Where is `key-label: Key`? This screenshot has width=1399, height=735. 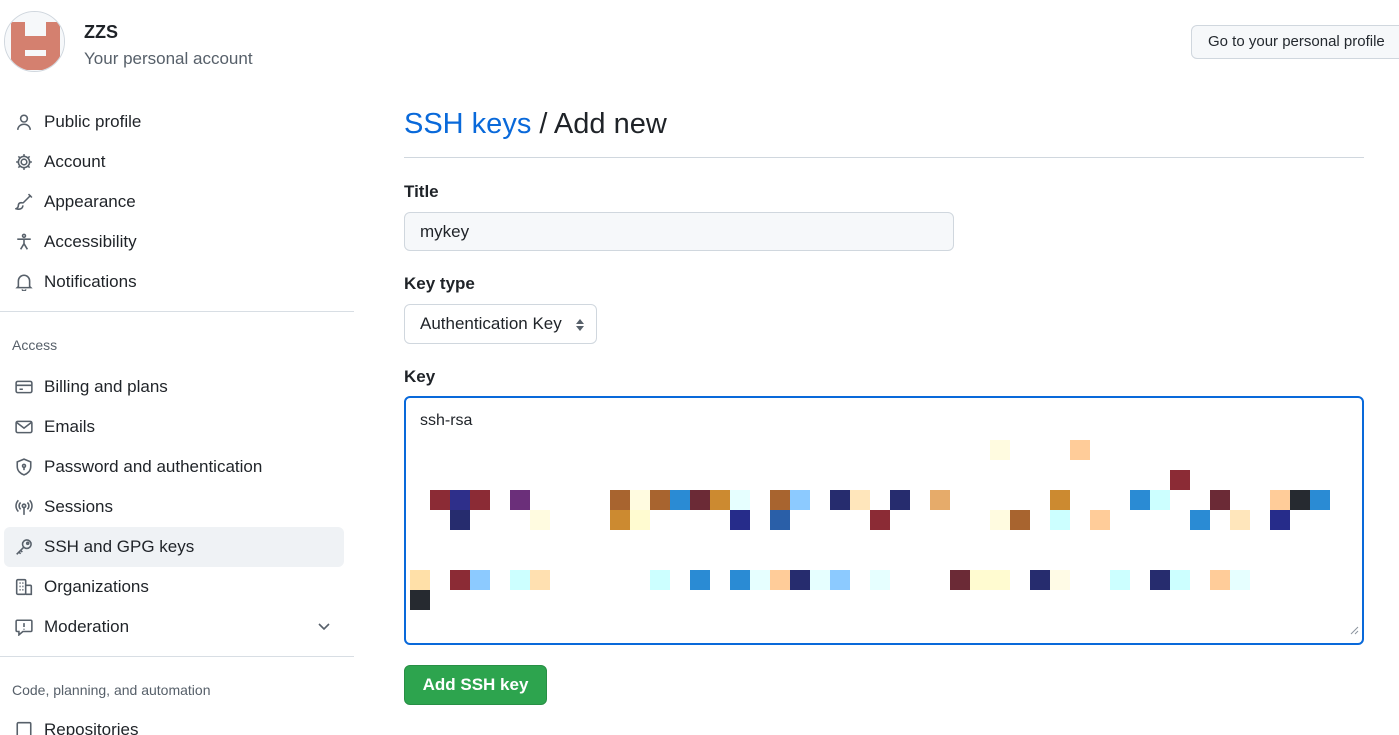
key-label: Key is located at coordinates (420, 376).